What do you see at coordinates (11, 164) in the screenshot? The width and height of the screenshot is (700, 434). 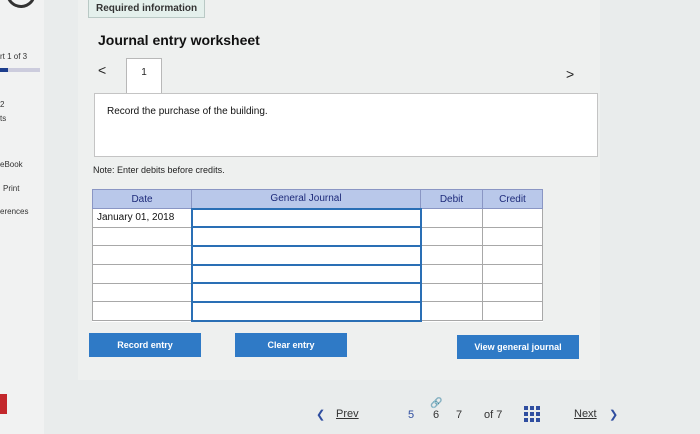 I see `sidebar-item-ebook: eBook` at bounding box center [11, 164].